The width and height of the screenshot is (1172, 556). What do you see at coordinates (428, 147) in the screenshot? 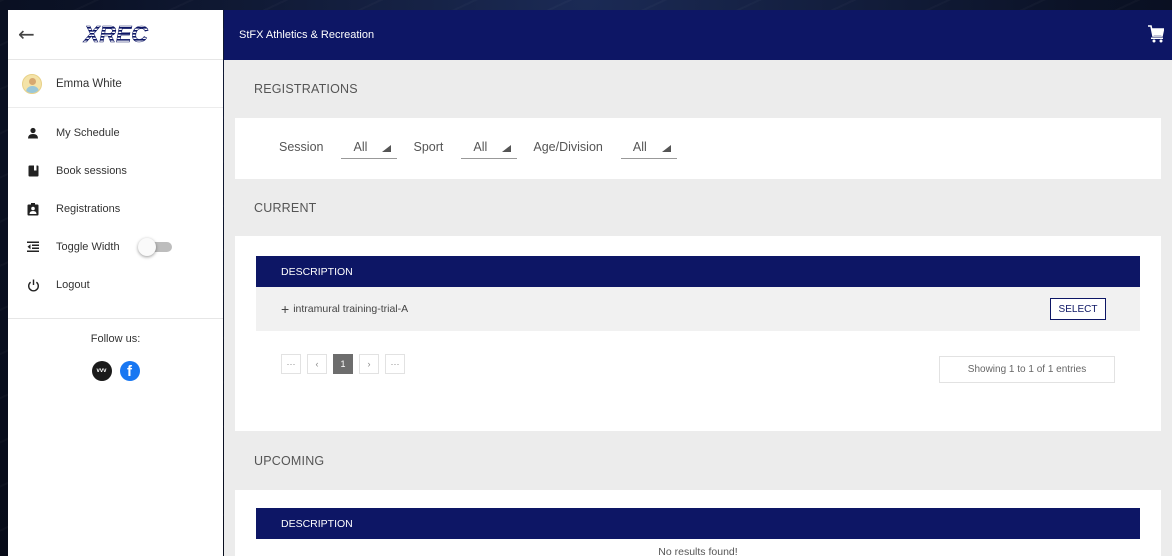
I see `filter-label-sport: Sport` at bounding box center [428, 147].